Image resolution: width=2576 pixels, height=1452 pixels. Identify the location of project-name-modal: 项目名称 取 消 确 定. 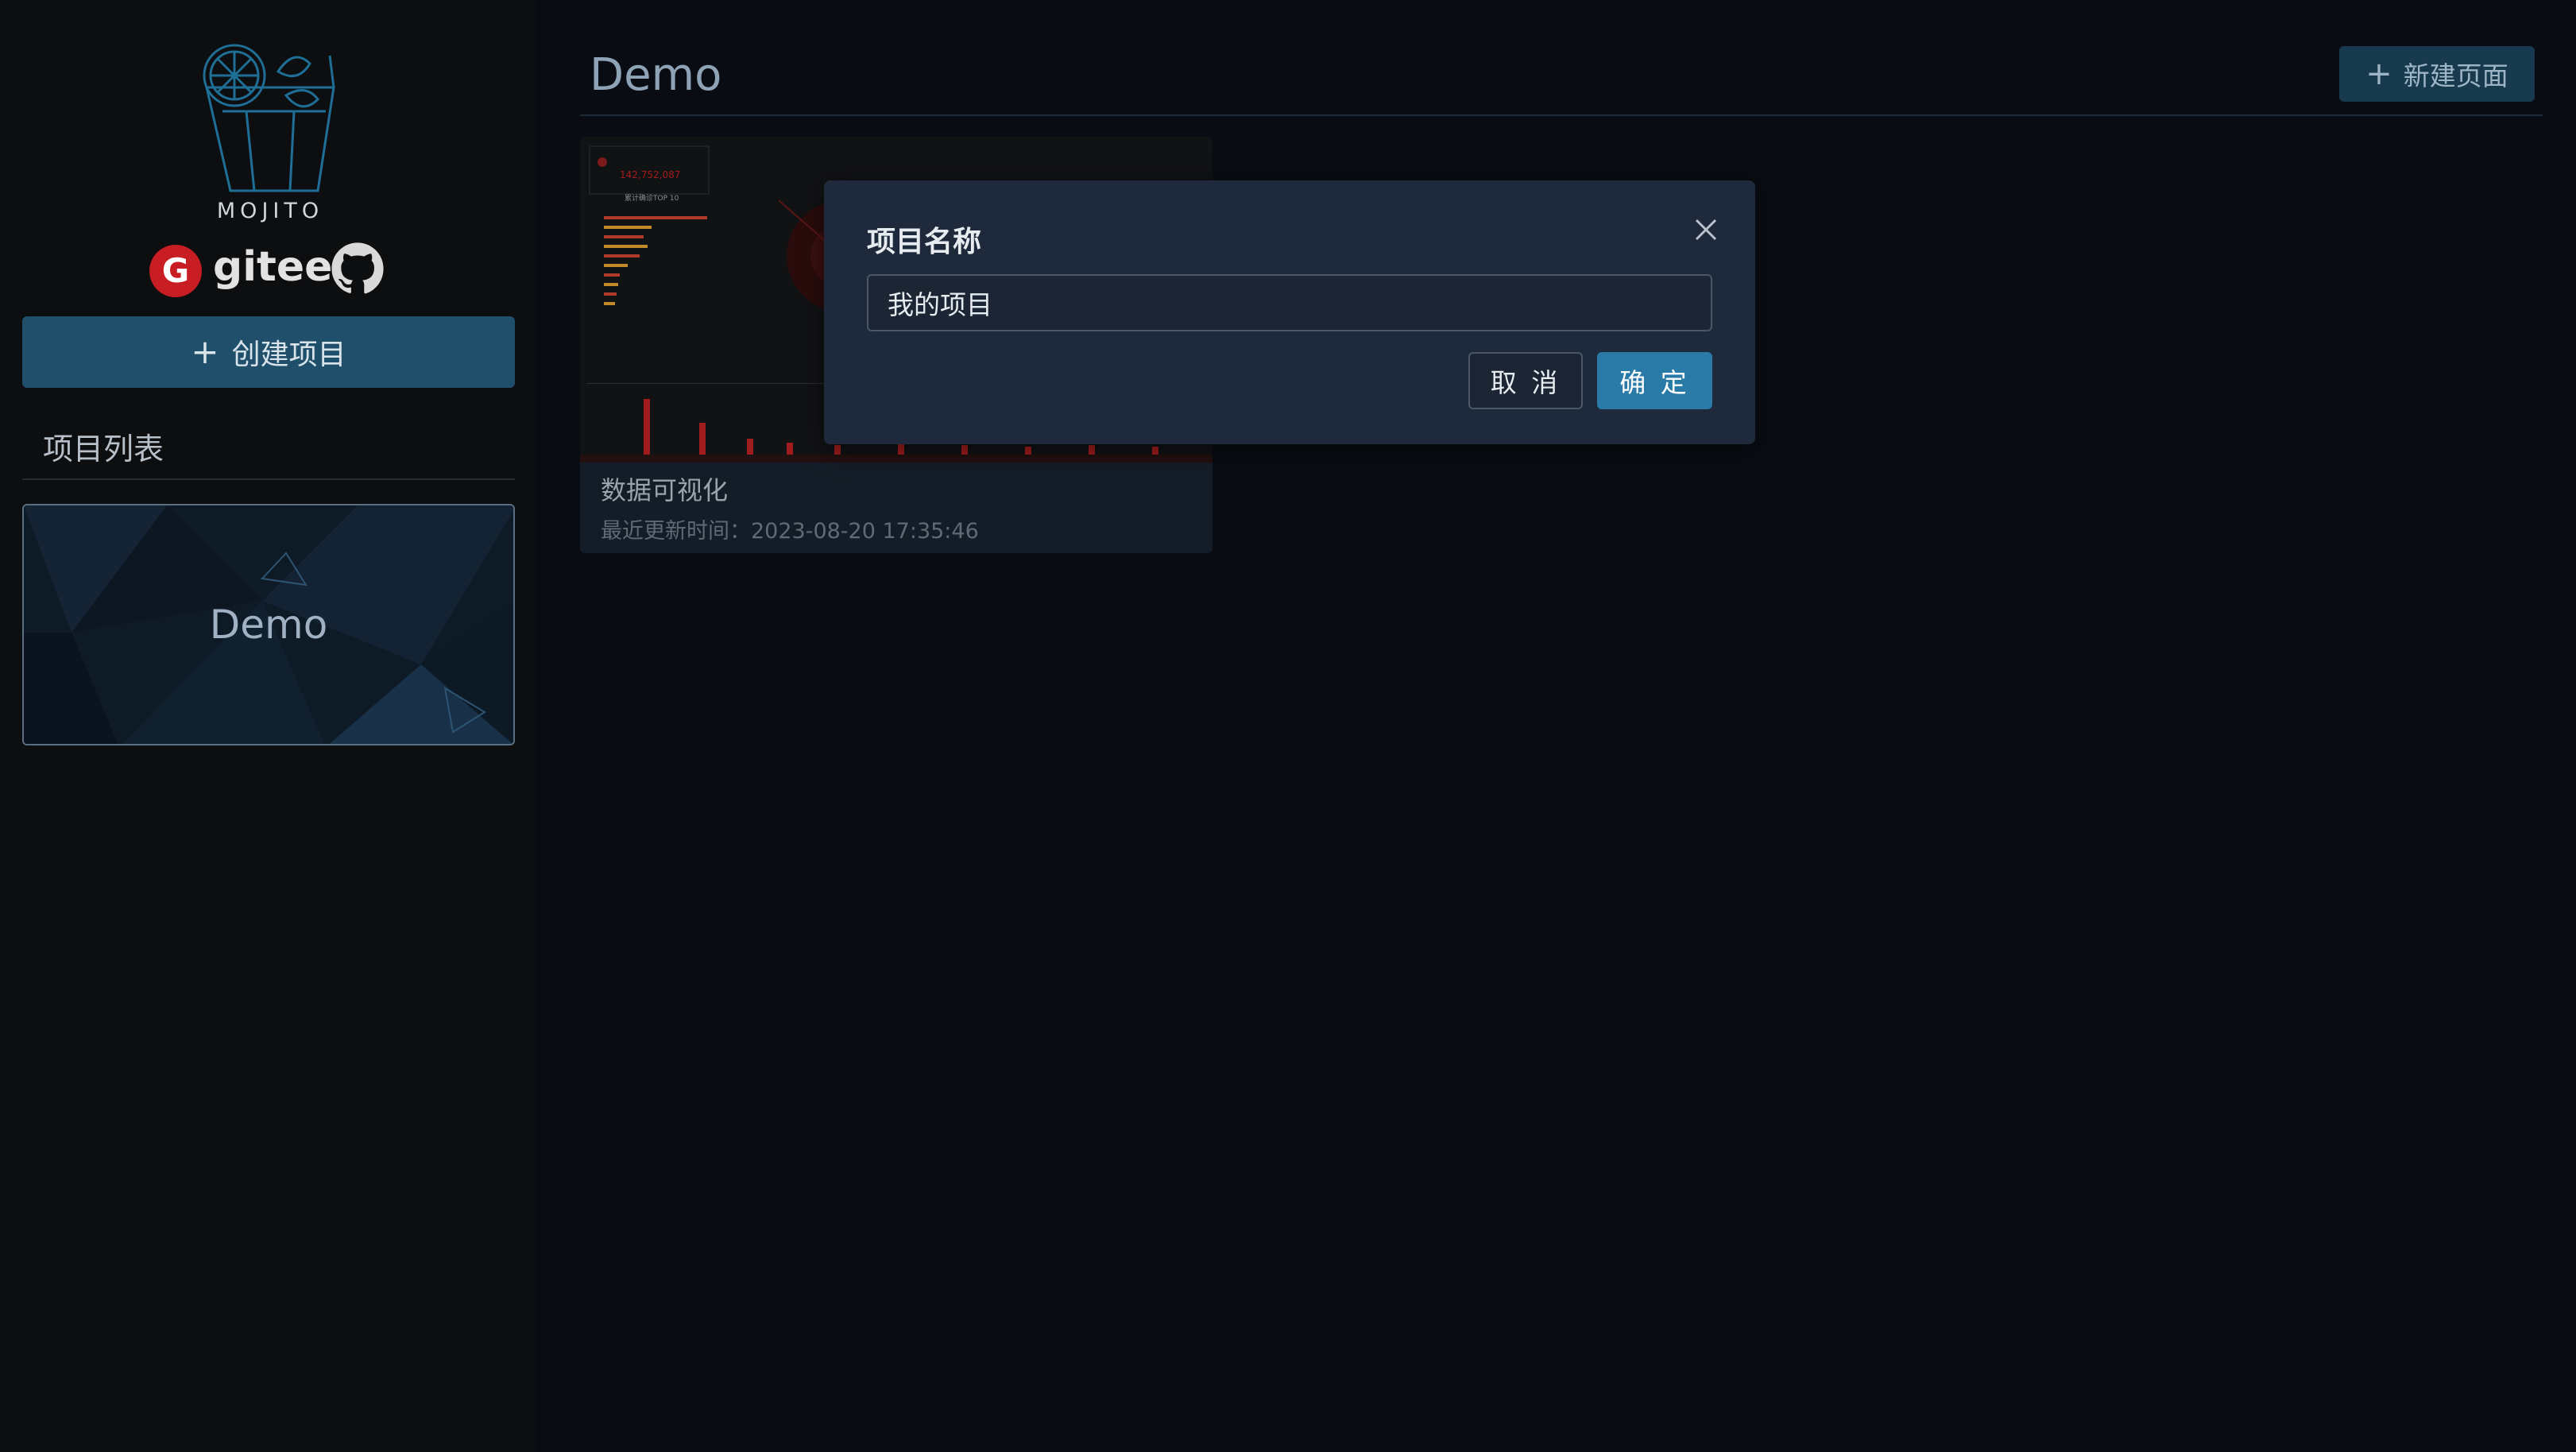
(1289, 312).